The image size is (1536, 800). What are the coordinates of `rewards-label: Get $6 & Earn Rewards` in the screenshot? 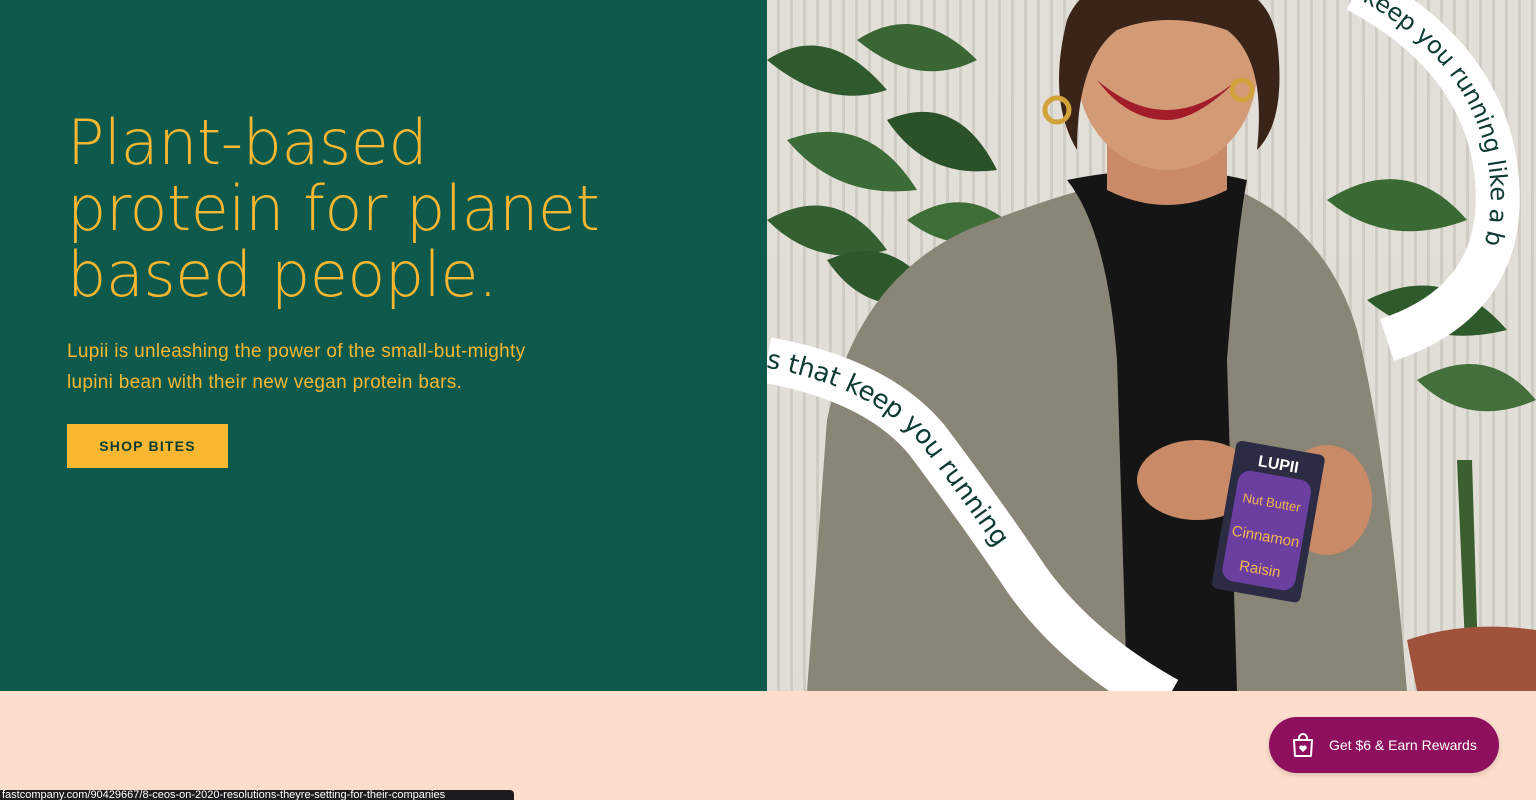 It's located at (1403, 745).